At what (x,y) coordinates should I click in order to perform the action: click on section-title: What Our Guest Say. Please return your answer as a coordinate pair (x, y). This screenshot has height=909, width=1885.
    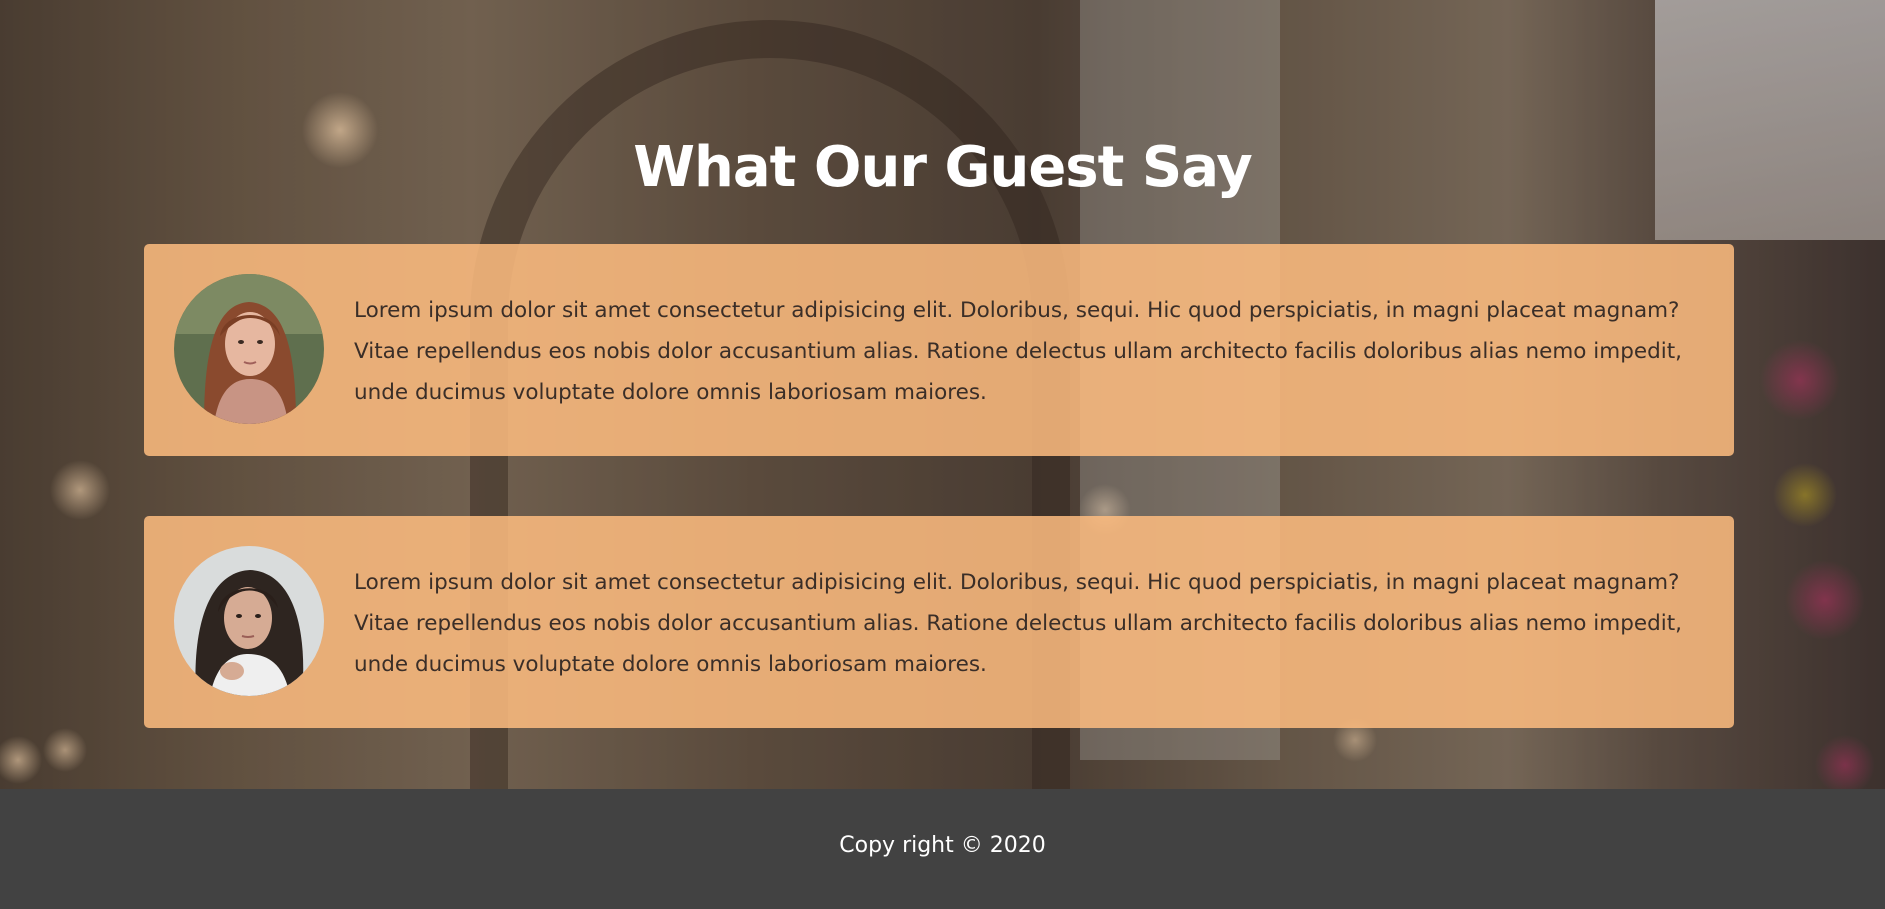
    Looking at the image, I should click on (943, 167).